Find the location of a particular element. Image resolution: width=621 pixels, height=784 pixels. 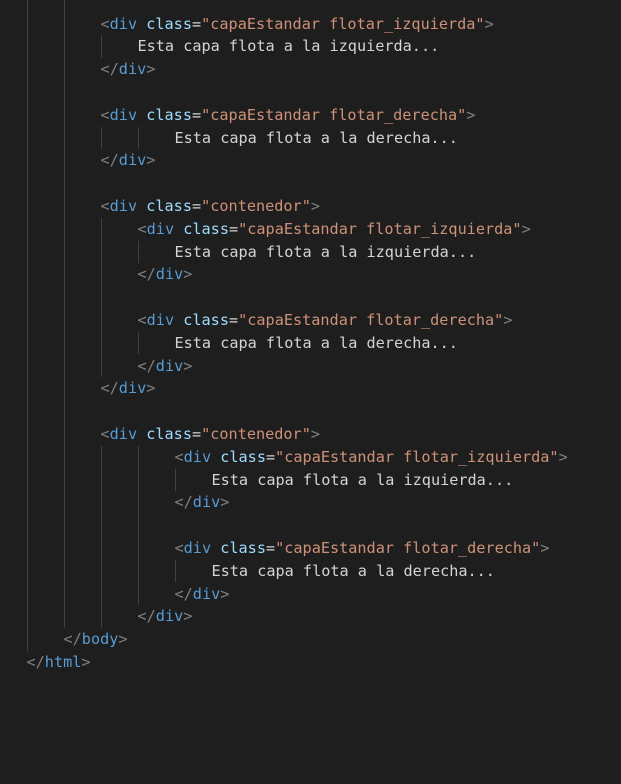

code-line: </html> is located at coordinates (59, 662).